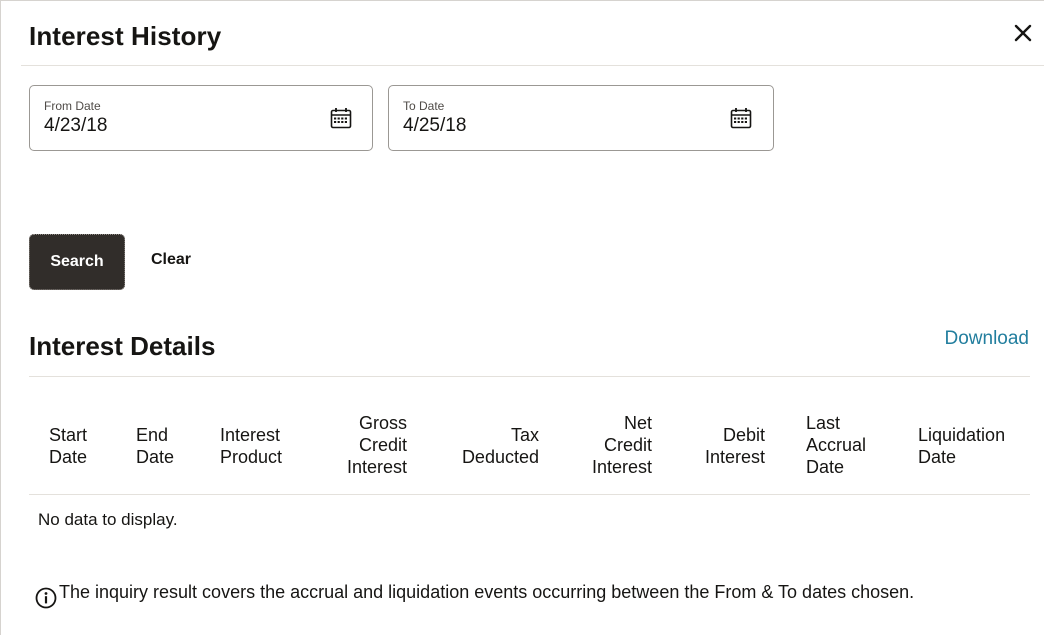 The width and height of the screenshot is (1044, 635). I want to click on close-icon, so click(1023, 33).